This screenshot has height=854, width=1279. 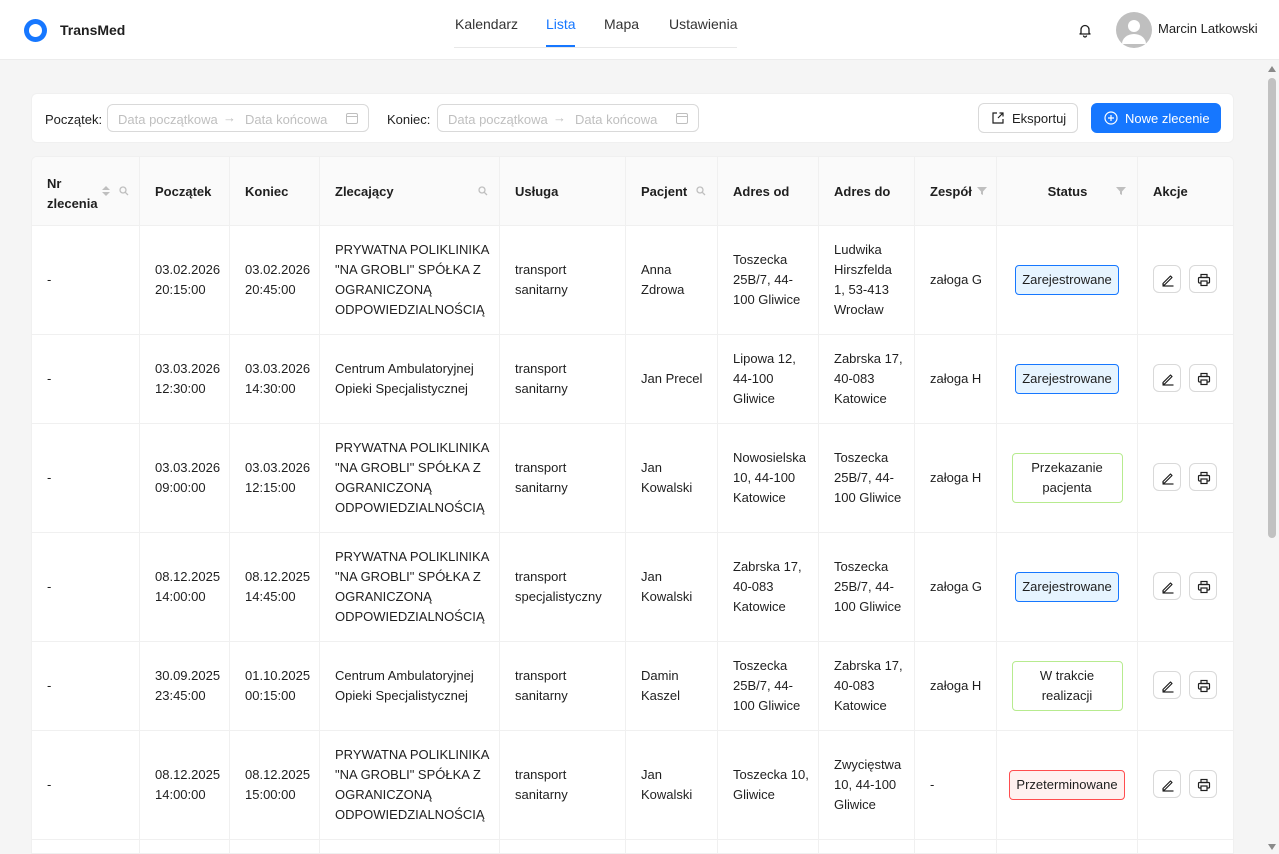 What do you see at coordinates (35, 30) in the screenshot?
I see `logo-icon` at bounding box center [35, 30].